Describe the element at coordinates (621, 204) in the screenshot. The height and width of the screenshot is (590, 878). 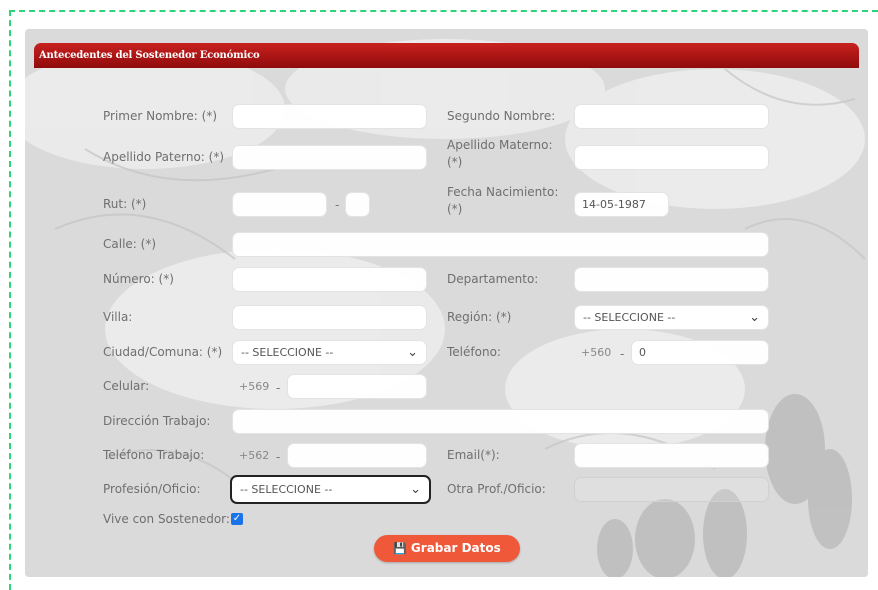
I see `fecha-nacimiento-input: 14-05-1987` at that location.